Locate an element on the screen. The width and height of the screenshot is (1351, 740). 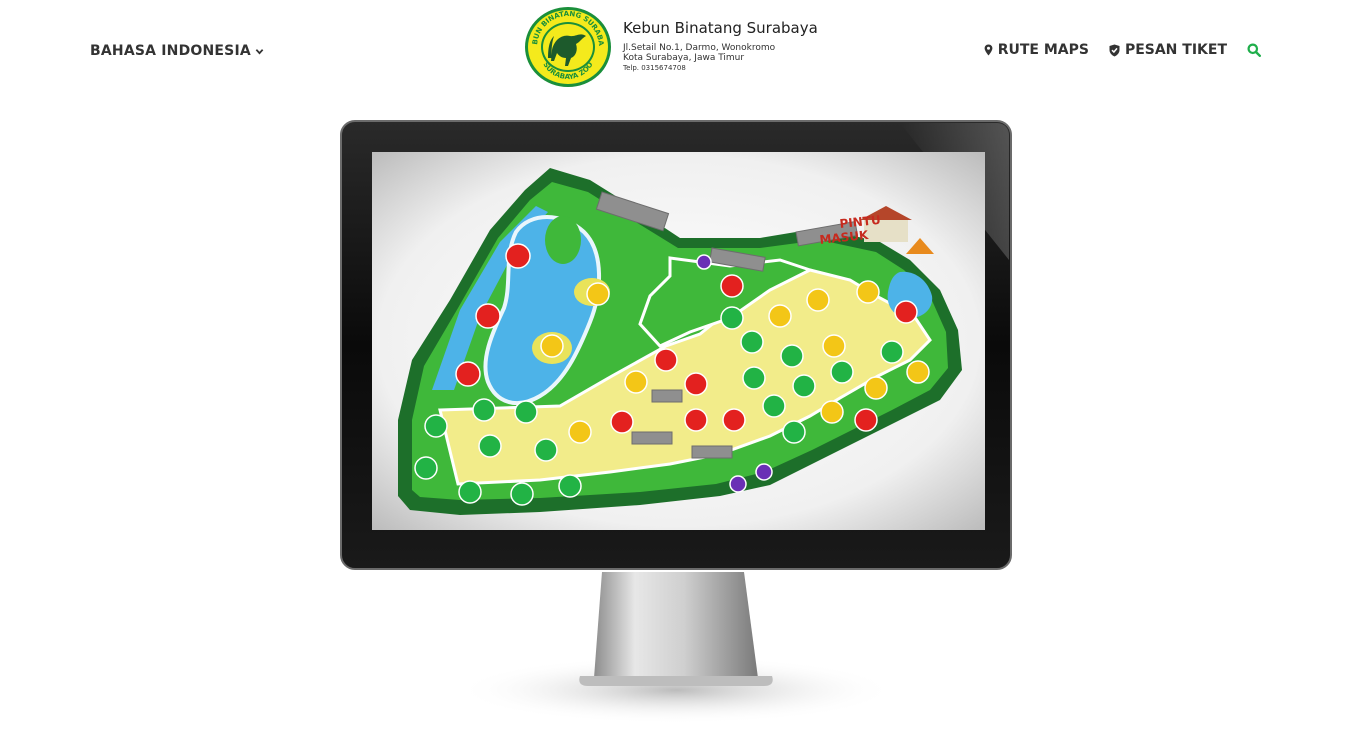
brand-name: Kebun Binatang Surabaya is located at coordinates (720, 28).